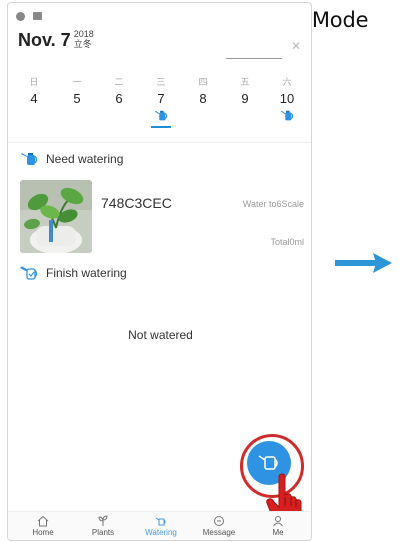 The width and height of the screenshot is (399, 542). Describe the element at coordinates (20, 16) in the screenshot. I see `location-icon` at that location.